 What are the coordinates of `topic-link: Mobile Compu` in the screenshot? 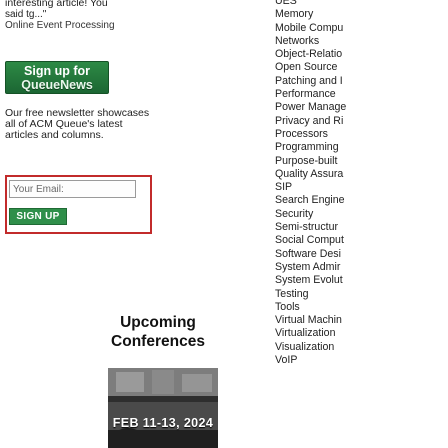 It's located at (361, 28).